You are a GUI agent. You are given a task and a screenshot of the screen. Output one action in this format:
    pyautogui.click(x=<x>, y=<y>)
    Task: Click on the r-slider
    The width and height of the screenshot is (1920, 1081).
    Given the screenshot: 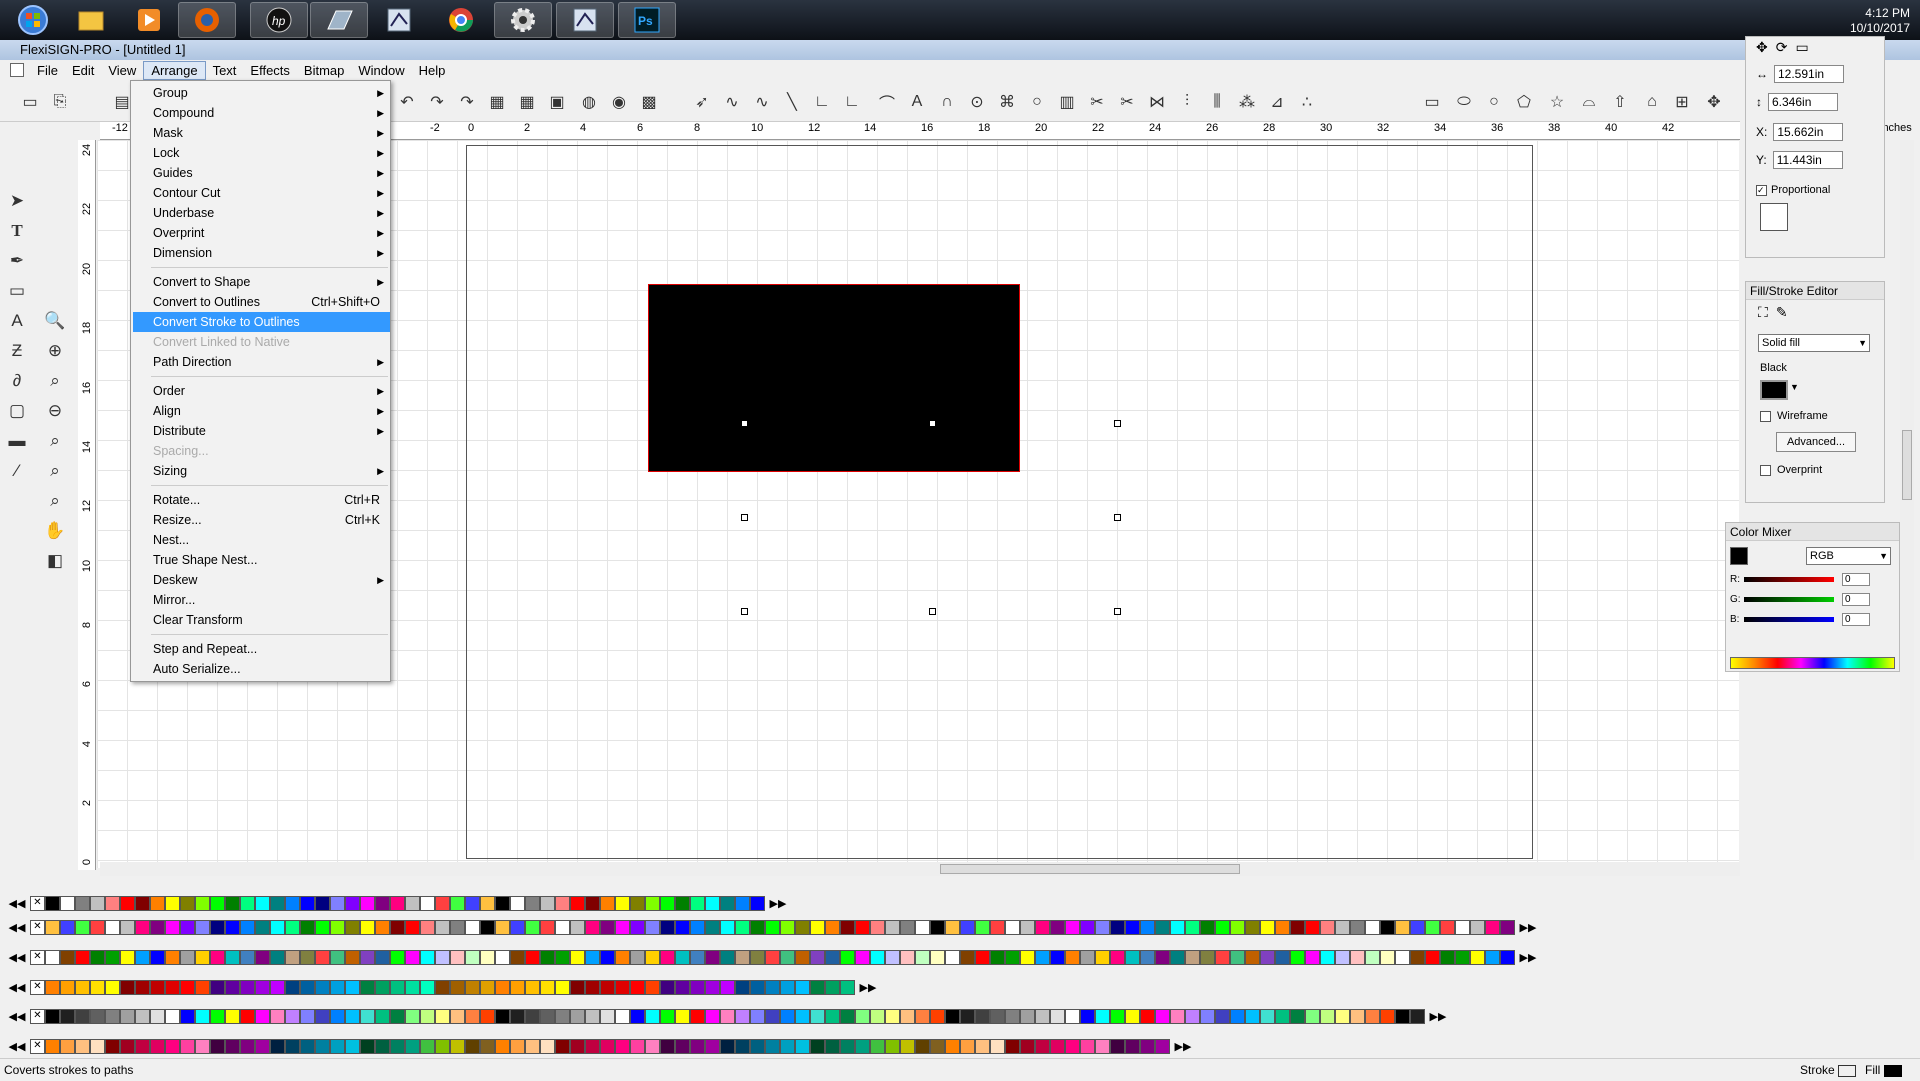 What is the action you would take?
    pyautogui.click(x=1789, y=579)
    